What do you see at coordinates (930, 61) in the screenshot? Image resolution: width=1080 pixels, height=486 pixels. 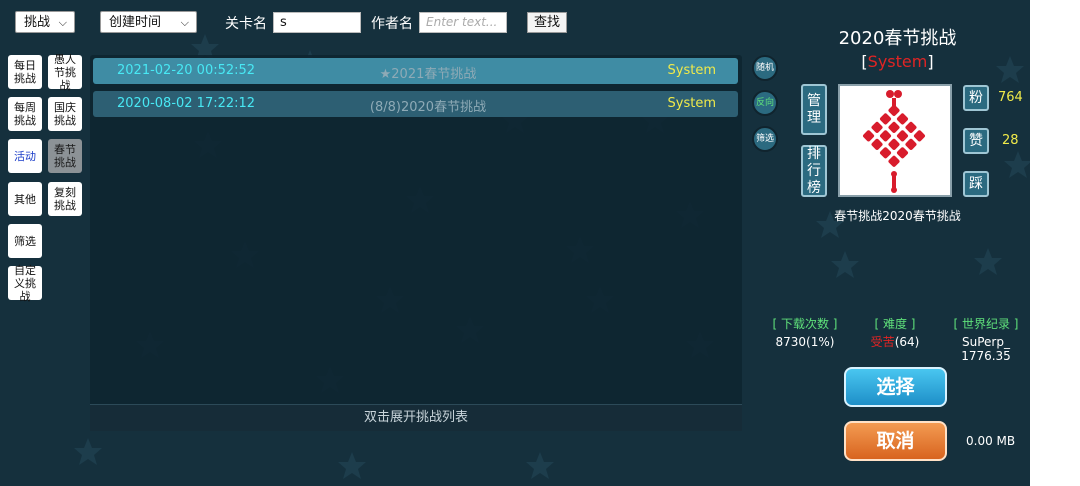 I see `author-bracket-close: ]` at bounding box center [930, 61].